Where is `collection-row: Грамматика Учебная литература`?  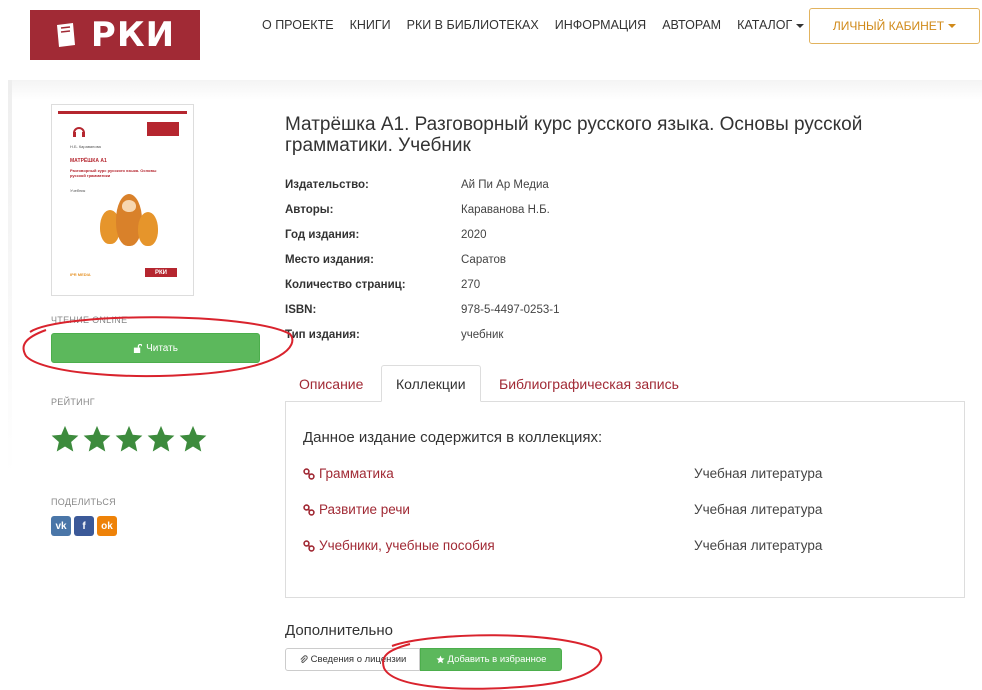
collection-row: Грамматика Учебная литература is located at coordinates (623, 476).